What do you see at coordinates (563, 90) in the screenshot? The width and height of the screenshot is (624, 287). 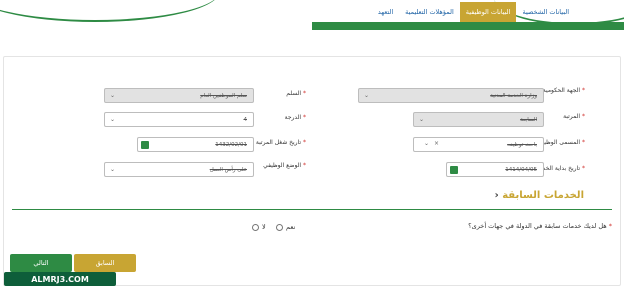 I see `gov-entity-label: * الجهة الحكومية` at bounding box center [563, 90].